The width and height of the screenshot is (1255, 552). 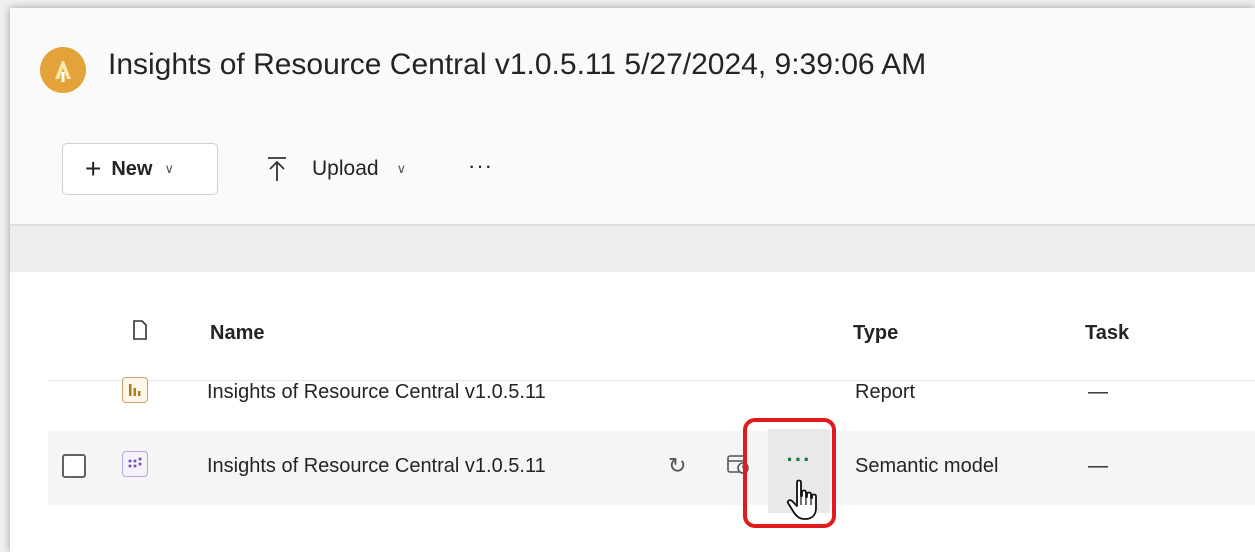 I want to click on row-type: Semantic model, so click(x=927, y=466).